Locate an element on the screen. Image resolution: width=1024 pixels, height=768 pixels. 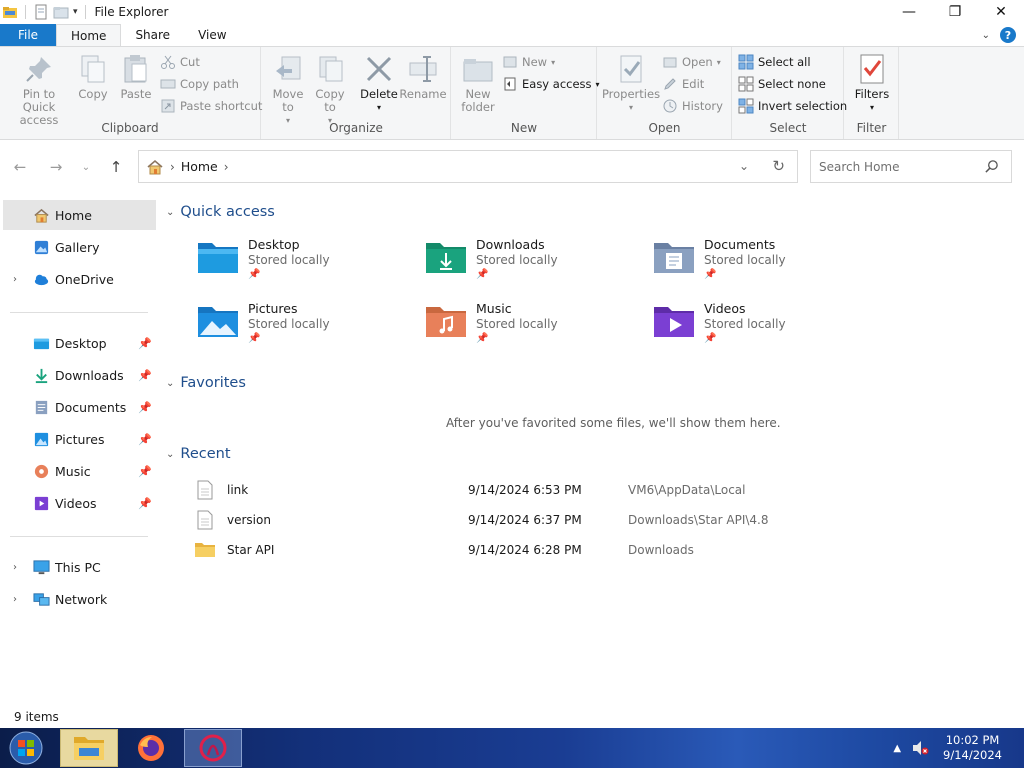
help-icon: ? is located at coordinates (1008, 35).